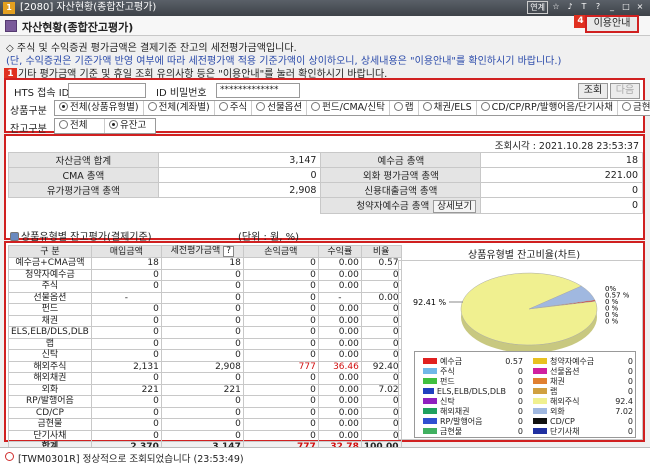 The image size is (650, 465). What do you see at coordinates (205, 286) in the screenshot?
I see `table-row: 주식 0 0 0 0.00 0` at bounding box center [205, 286].